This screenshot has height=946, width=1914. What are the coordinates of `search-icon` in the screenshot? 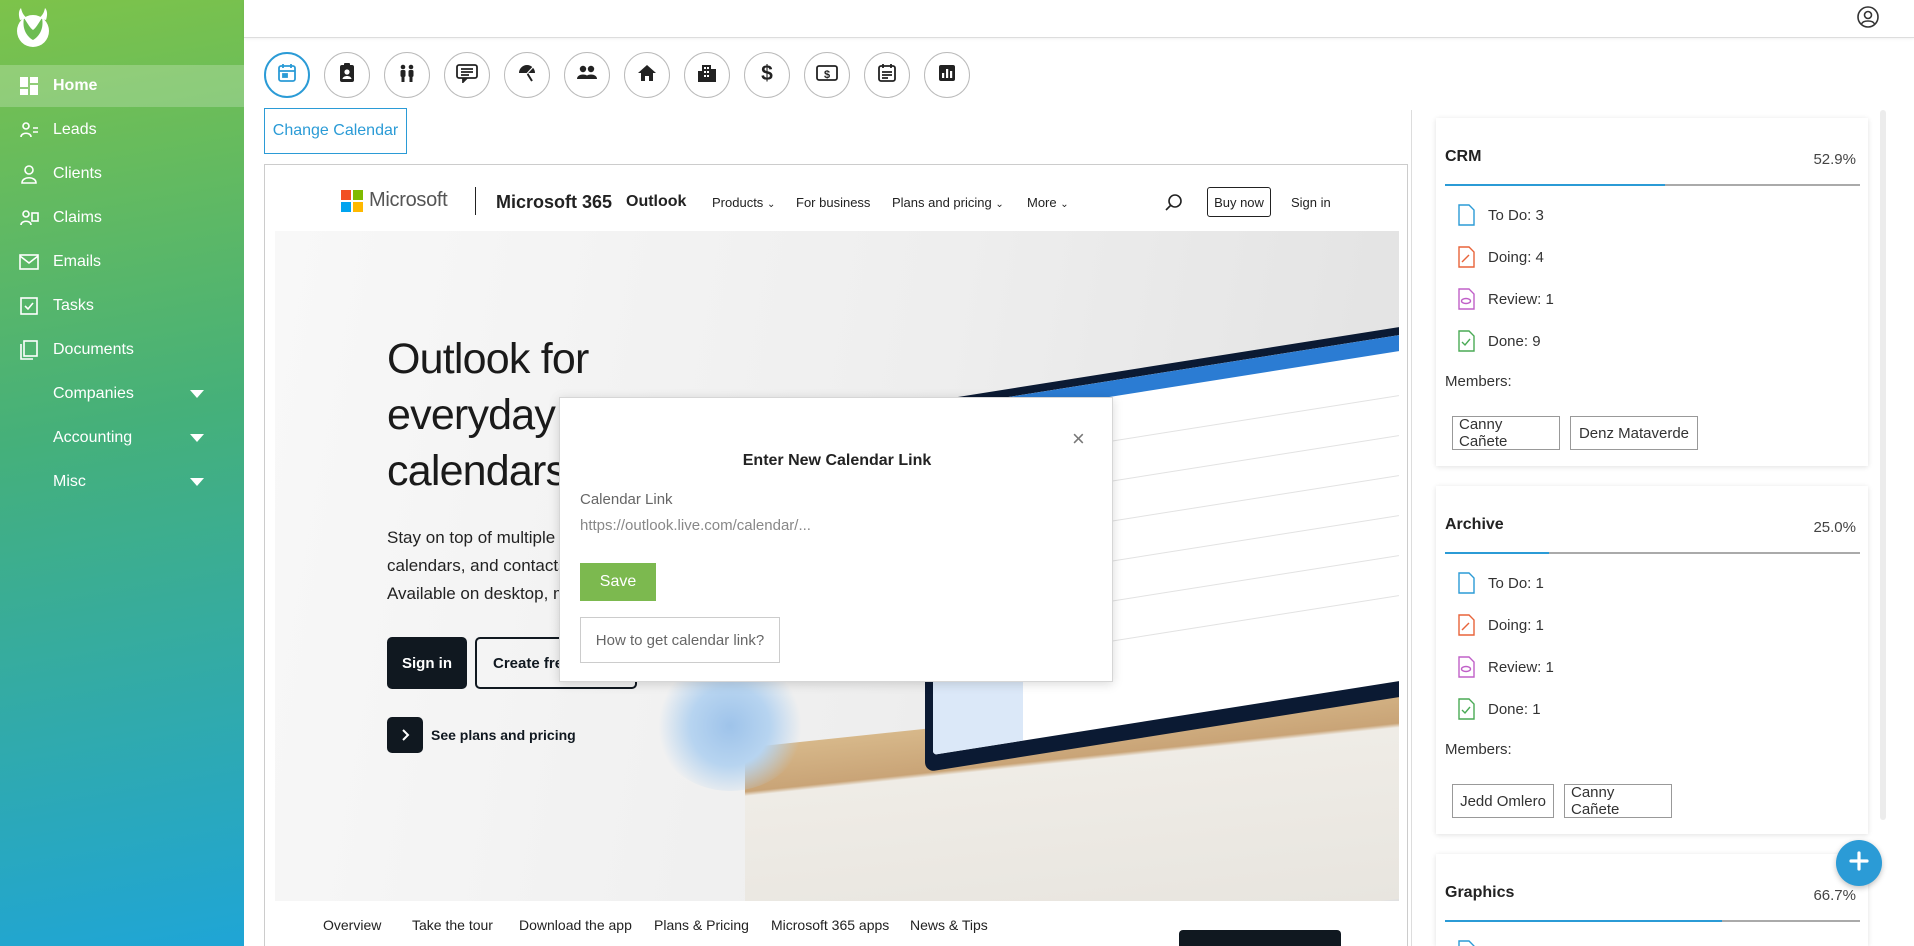 It's located at (1174, 203).